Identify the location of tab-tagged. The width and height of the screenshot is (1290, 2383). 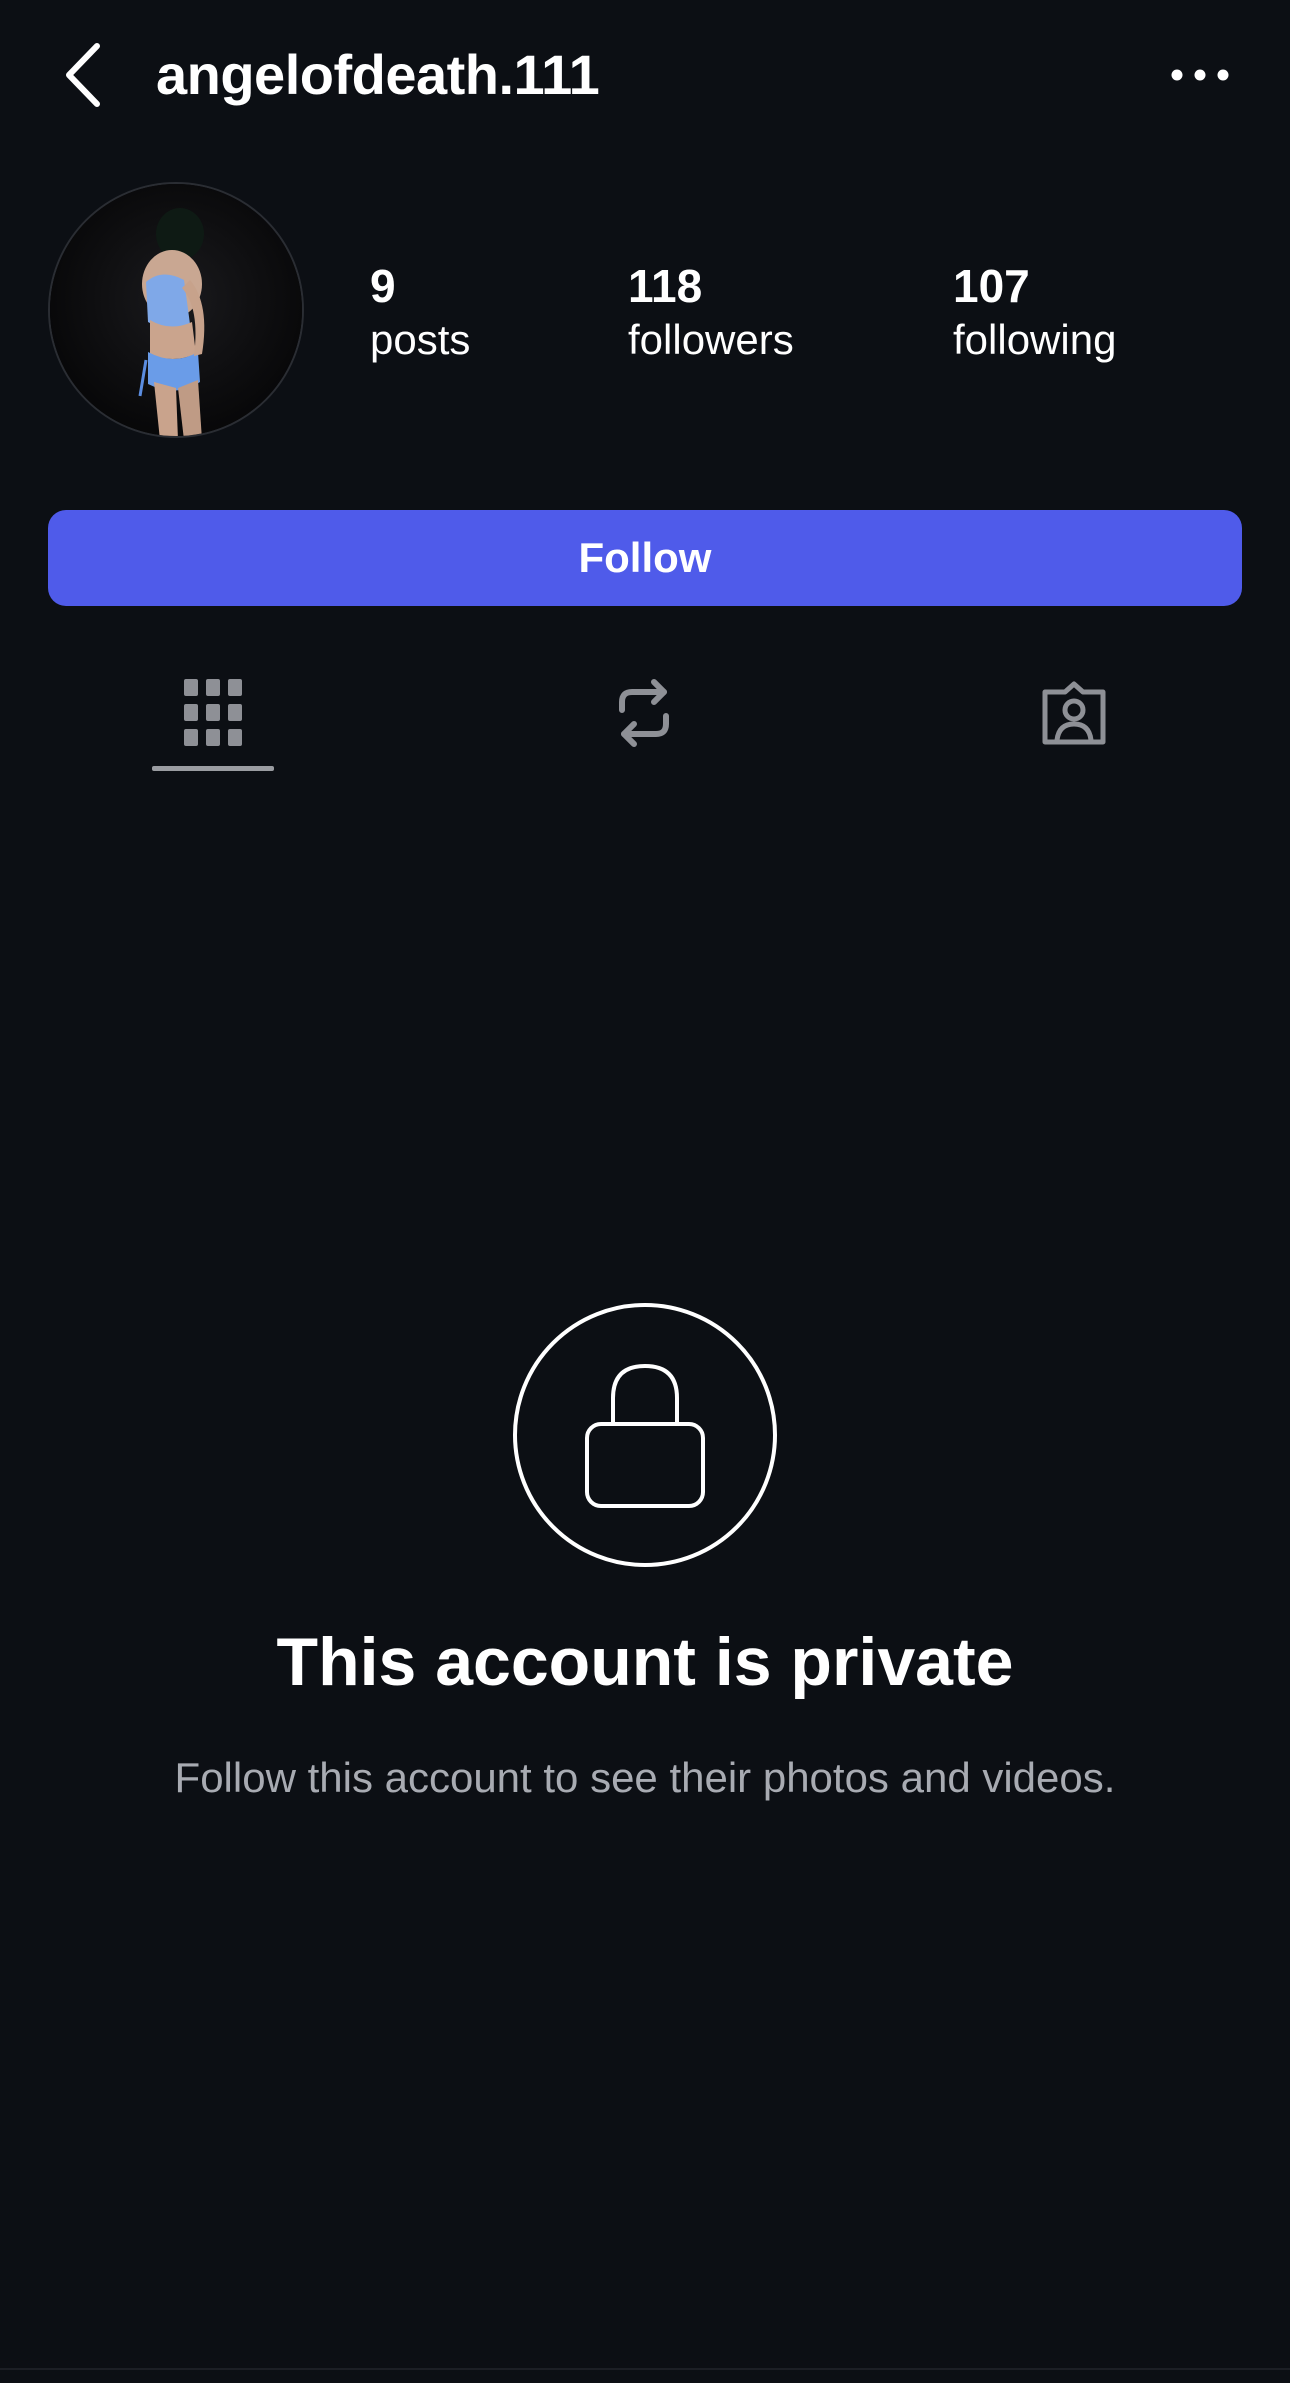
(1074, 713).